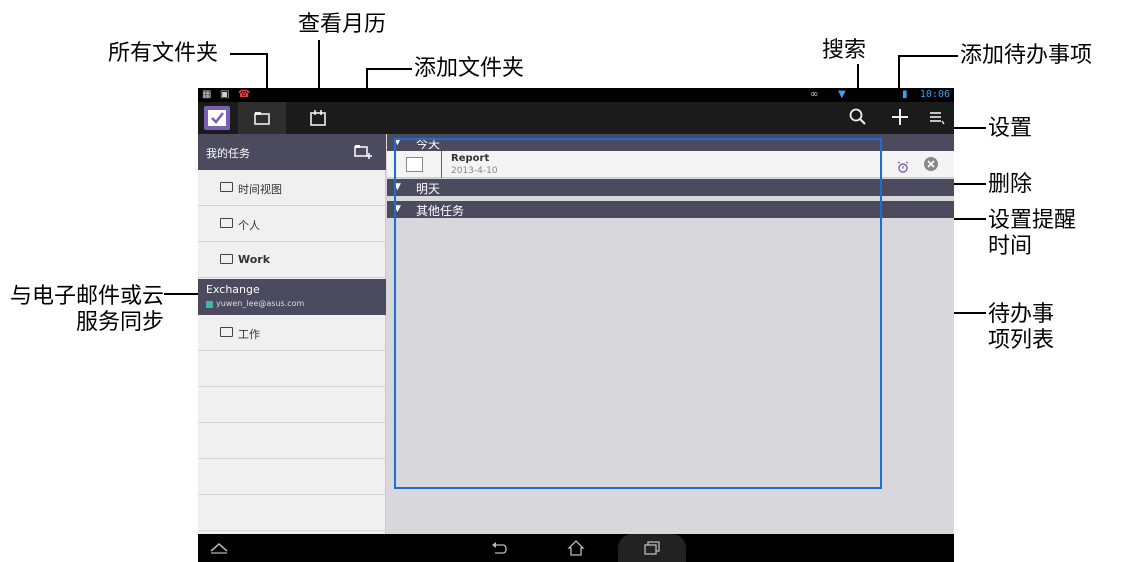 Image resolution: width=1122 pixels, height=562 pixels. I want to click on add-todo-button, so click(900, 119).